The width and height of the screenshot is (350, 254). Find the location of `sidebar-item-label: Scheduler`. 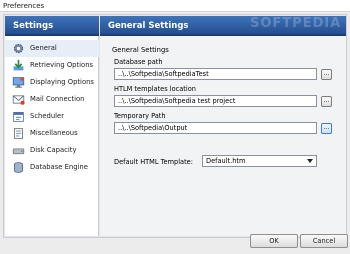

sidebar-item-label: Scheduler is located at coordinates (47, 116).